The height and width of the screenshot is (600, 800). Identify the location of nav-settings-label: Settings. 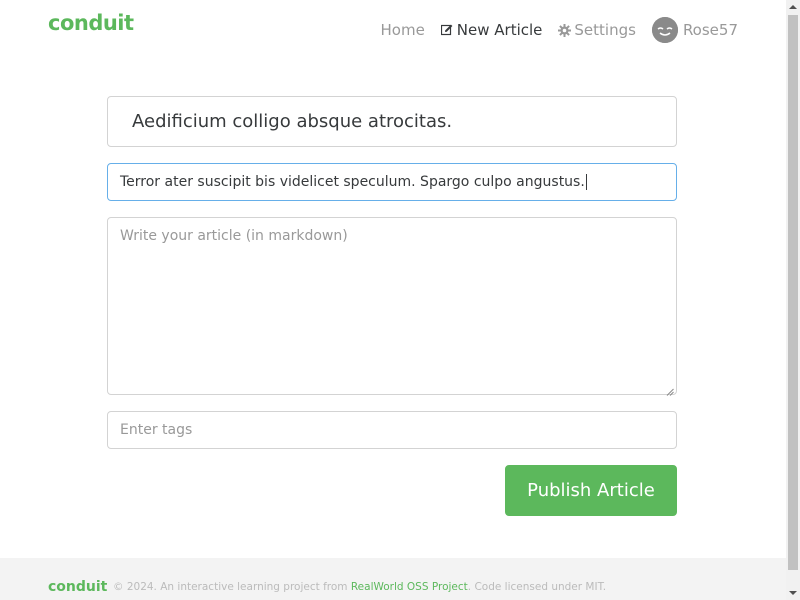
(605, 30).